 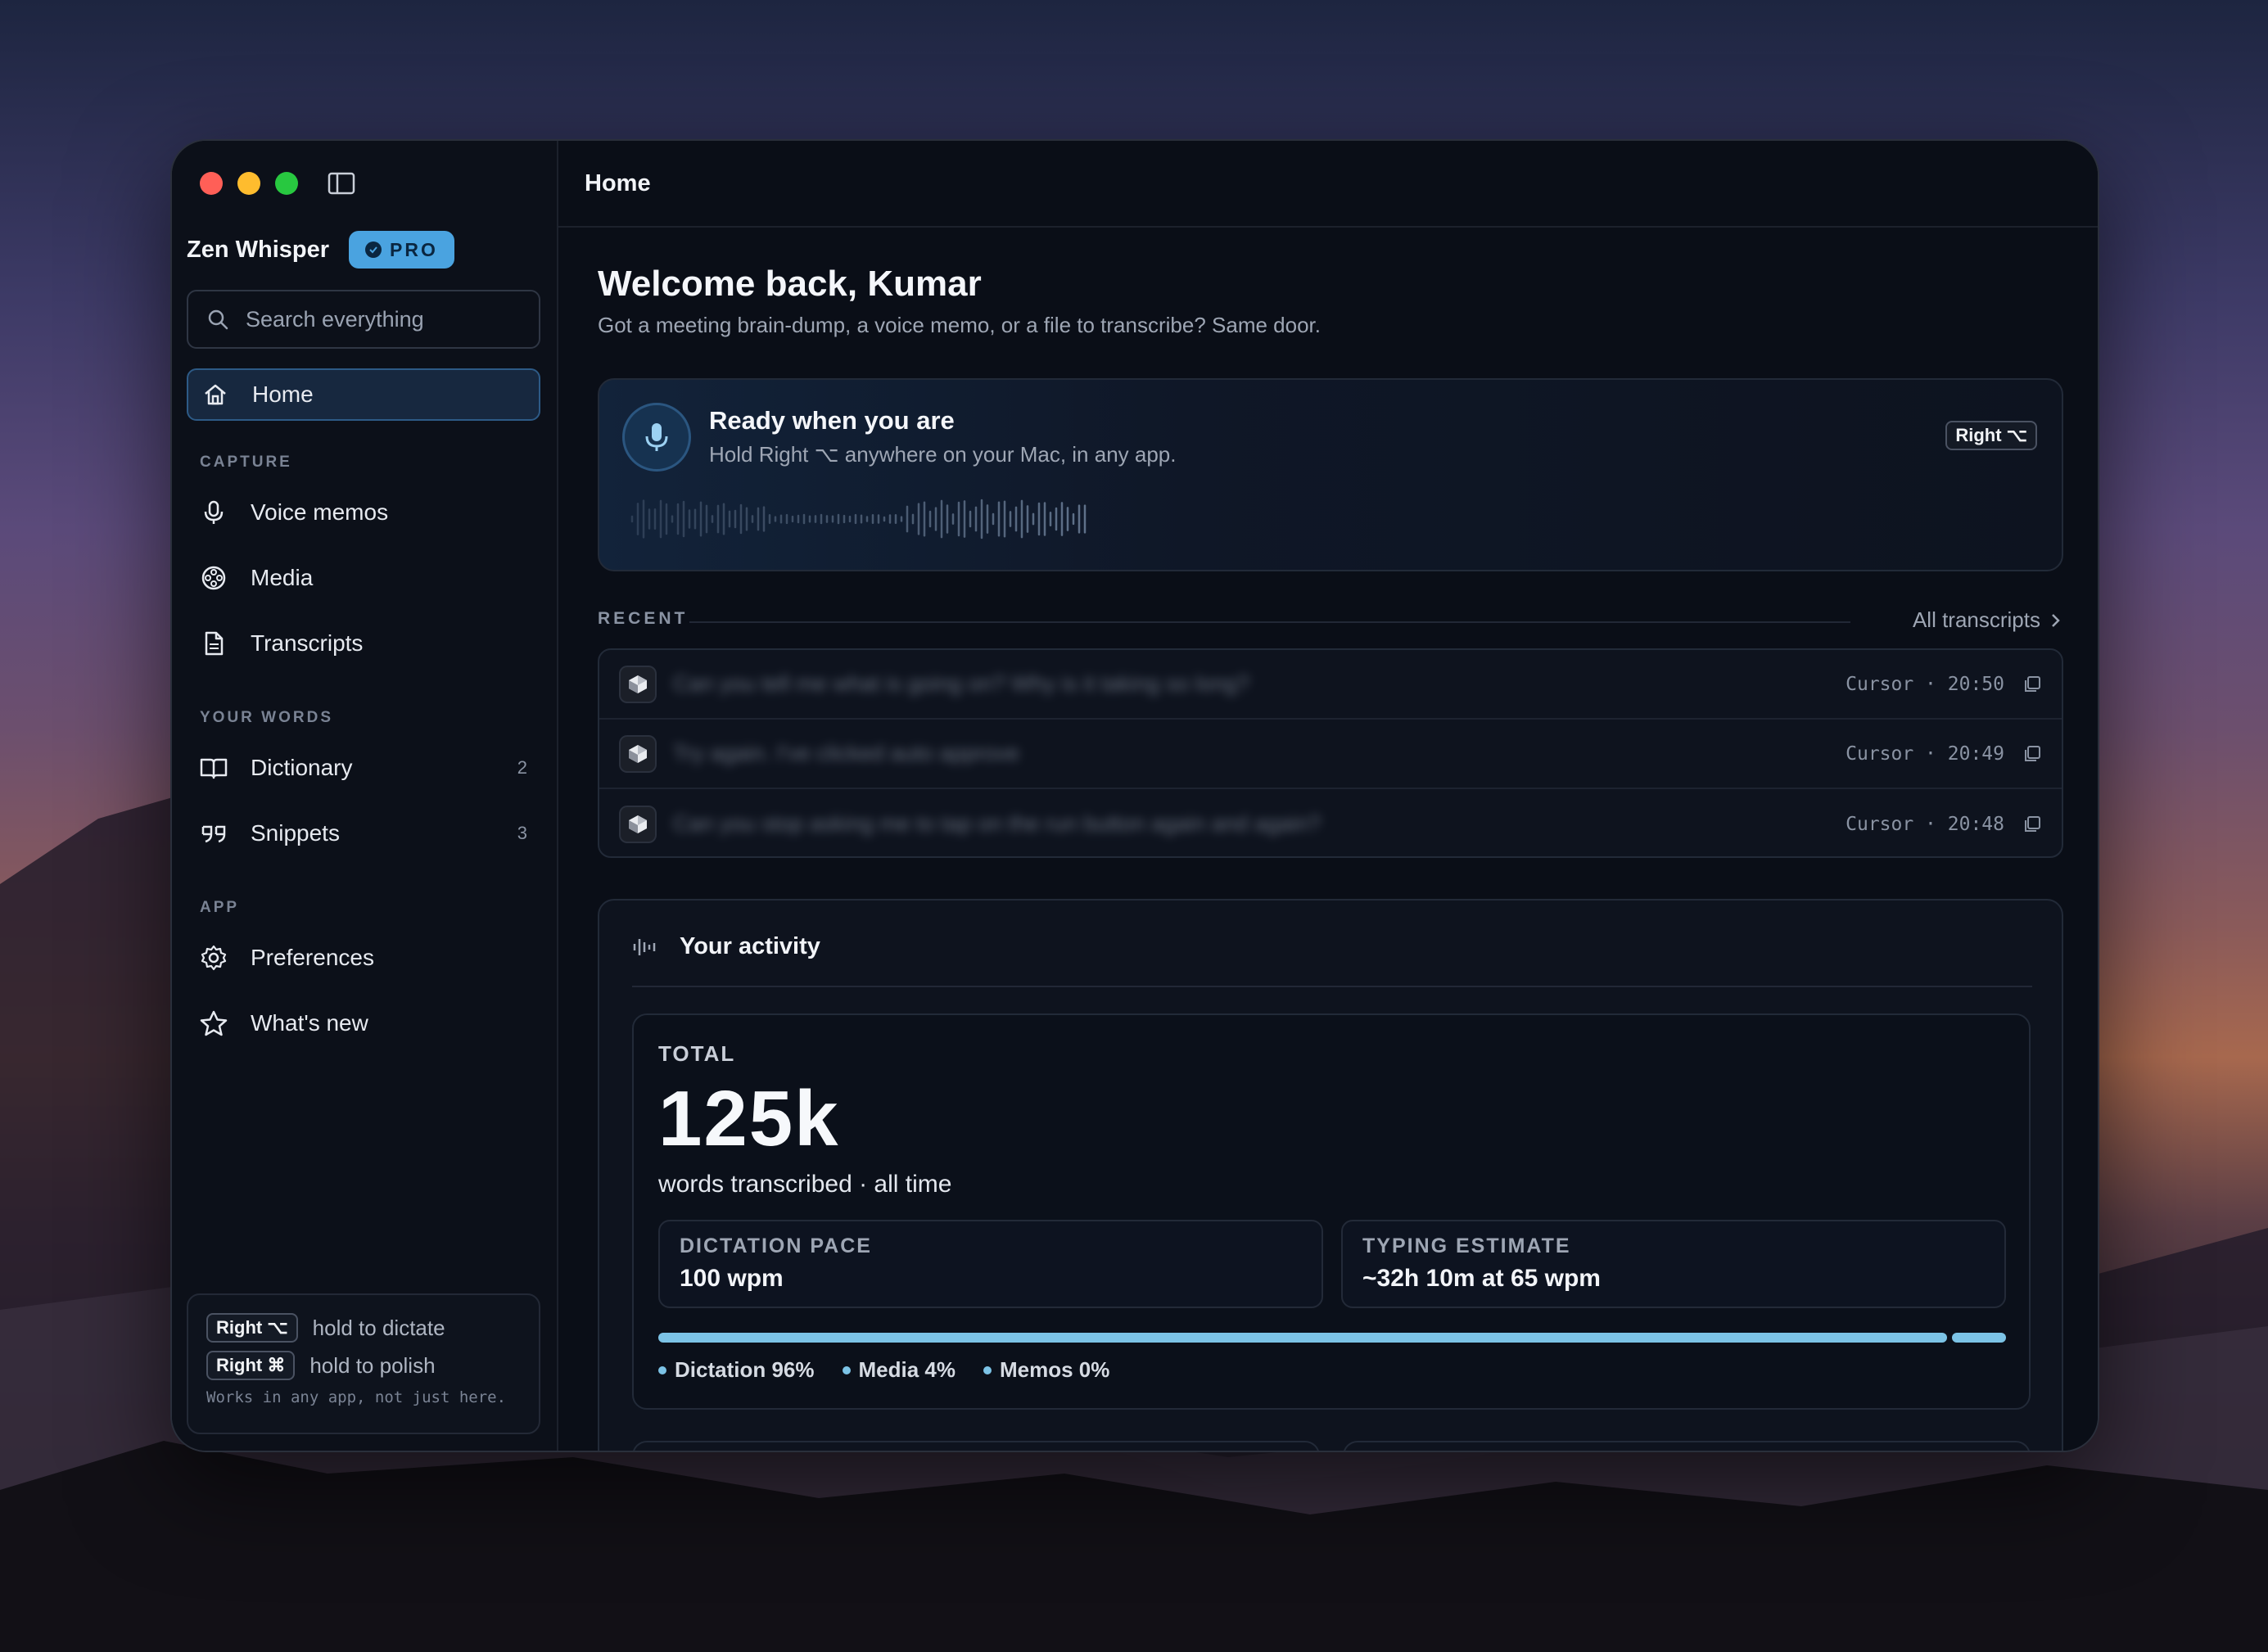 I want to click on welcome-heading: Welcome back, Kumar, so click(x=790, y=284).